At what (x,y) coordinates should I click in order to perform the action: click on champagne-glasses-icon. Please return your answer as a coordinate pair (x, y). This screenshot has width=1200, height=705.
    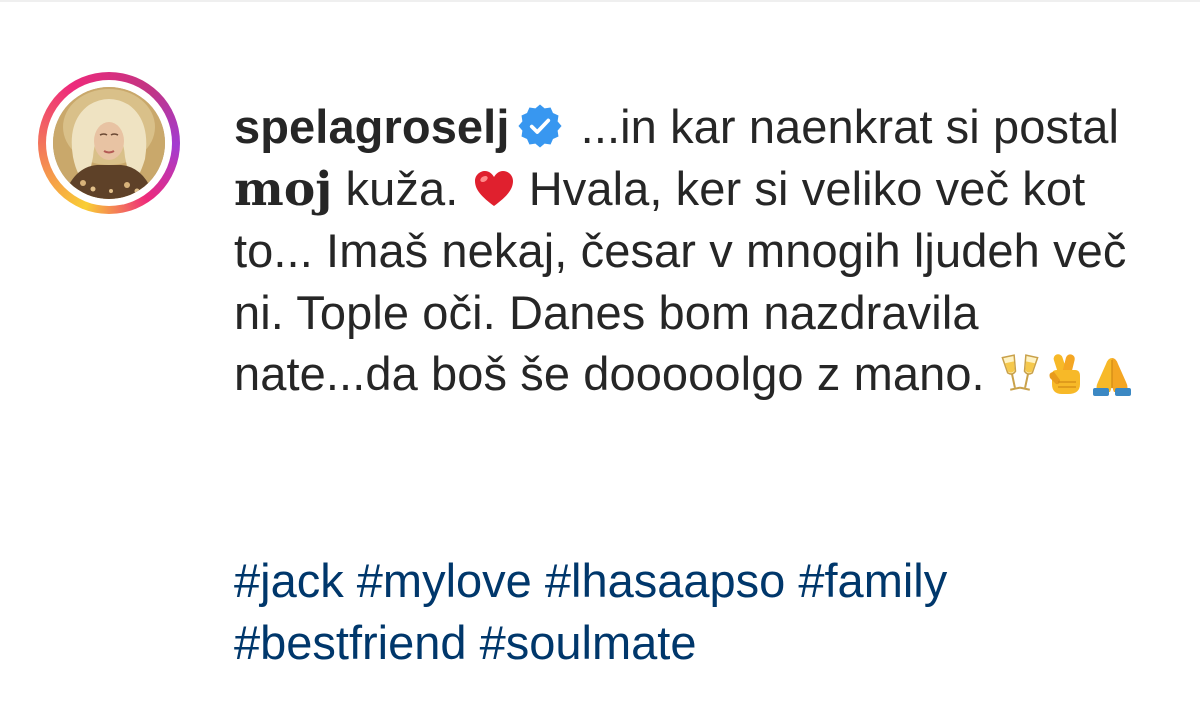
    Looking at the image, I should click on (1020, 373).